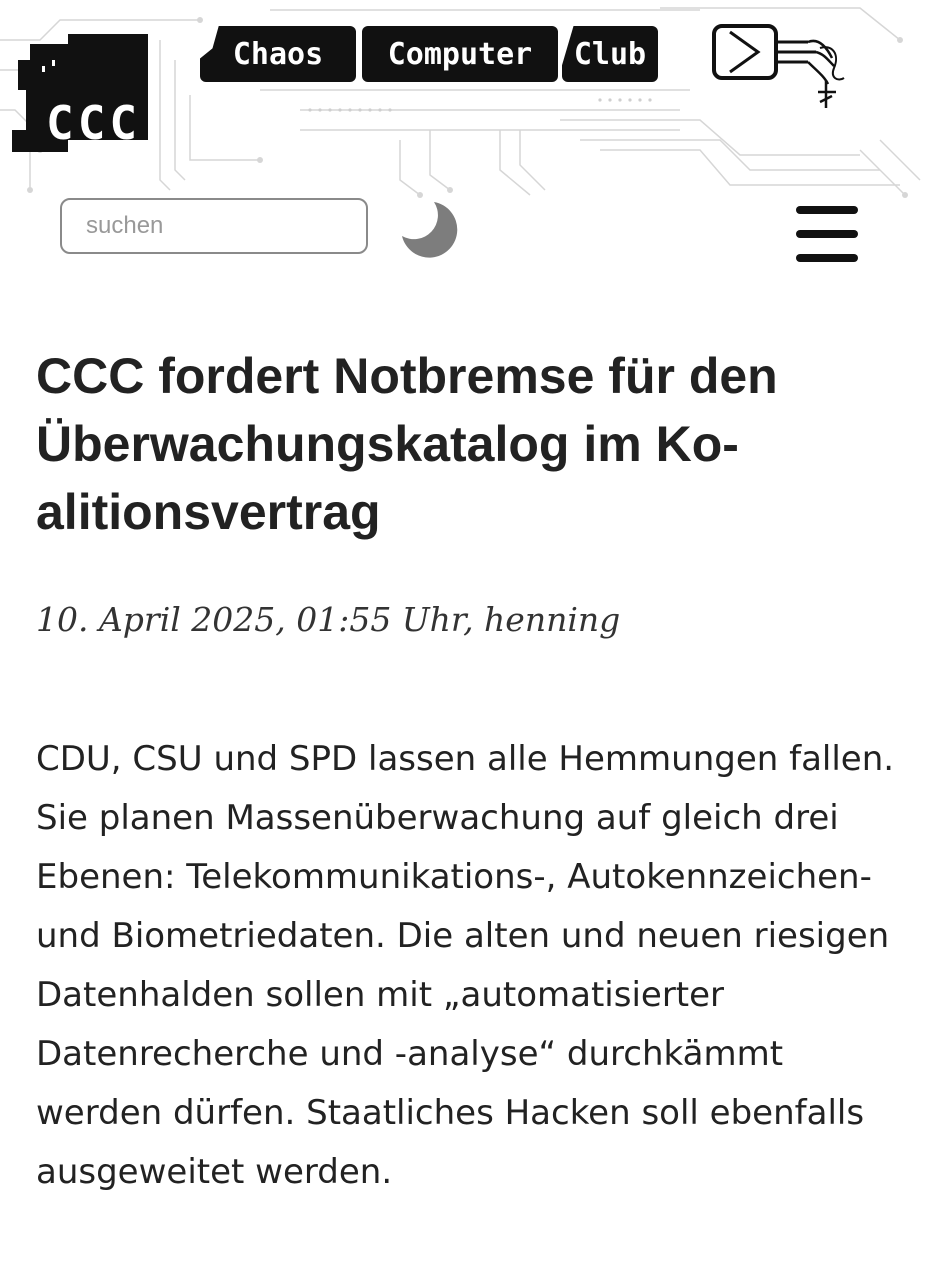 The height and width of the screenshot is (1280, 926). I want to click on hamburger-menu-icon, so click(829, 232).